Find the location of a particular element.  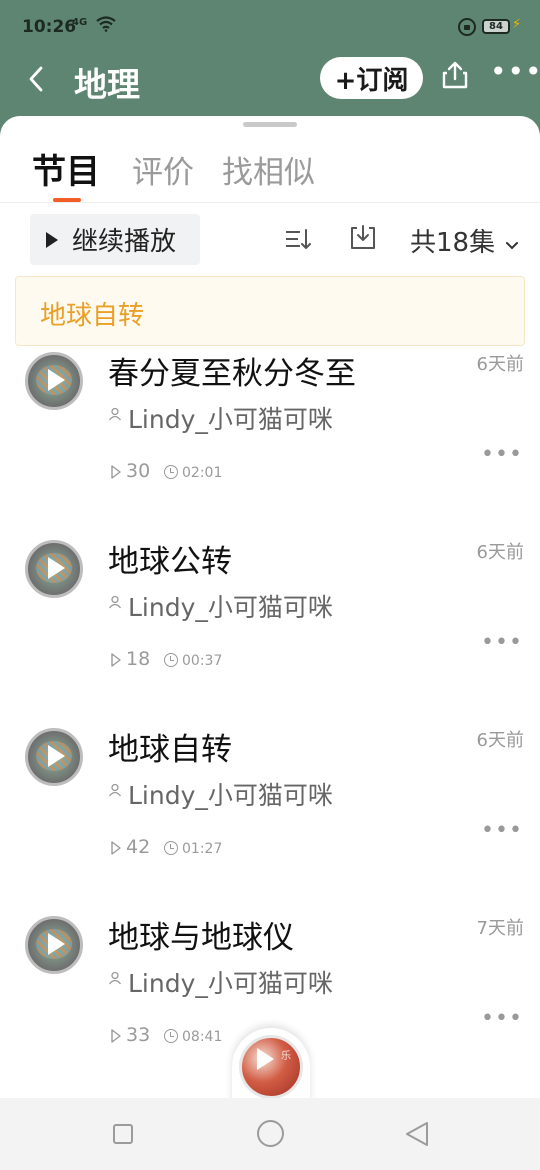

banner-text: 地球自转 is located at coordinates (92, 316).